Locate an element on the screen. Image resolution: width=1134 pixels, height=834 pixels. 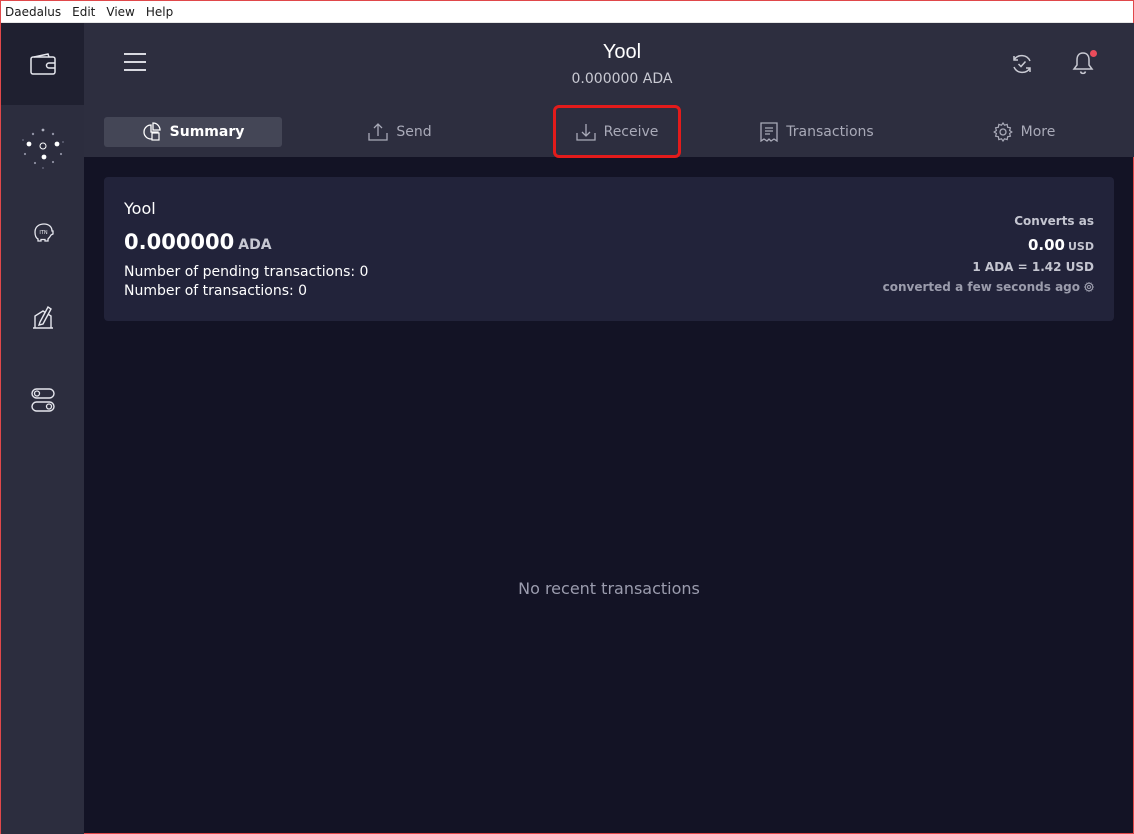
toggles-icon is located at coordinates (42, 400).